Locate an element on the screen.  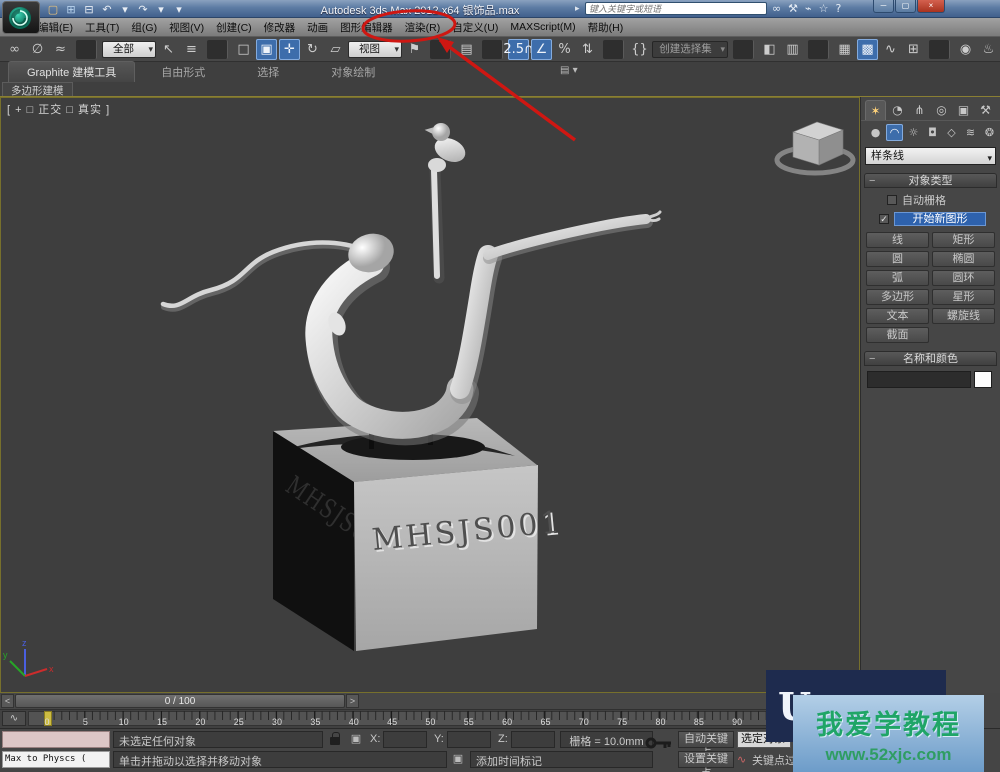
time-slider-handle: 0 / 100 is located at coordinates (180, 701).